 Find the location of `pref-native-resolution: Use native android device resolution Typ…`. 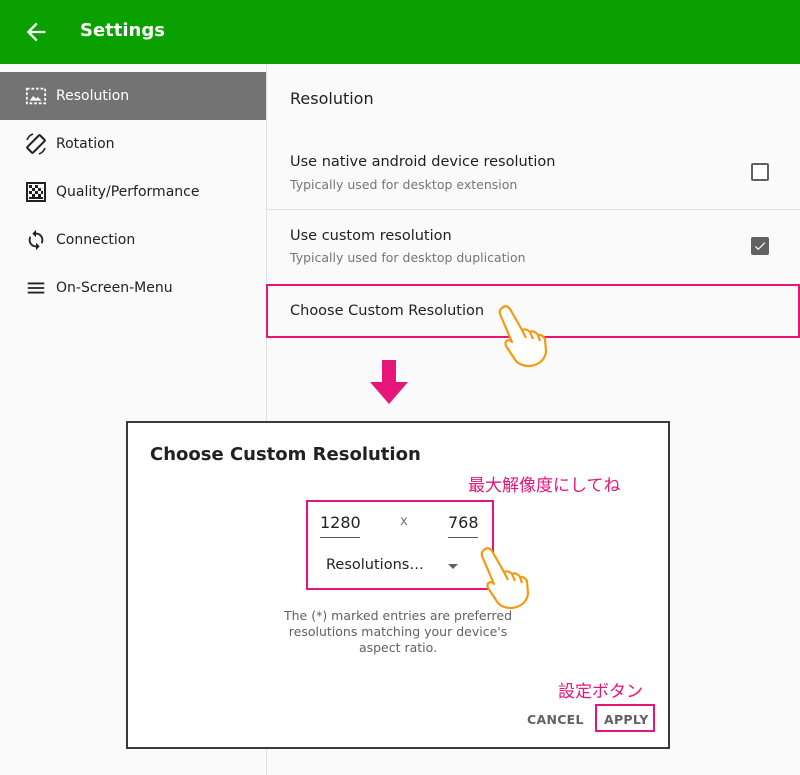

pref-native-resolution: Use native android device resolution Typ… is located at coordinates (533, 173).